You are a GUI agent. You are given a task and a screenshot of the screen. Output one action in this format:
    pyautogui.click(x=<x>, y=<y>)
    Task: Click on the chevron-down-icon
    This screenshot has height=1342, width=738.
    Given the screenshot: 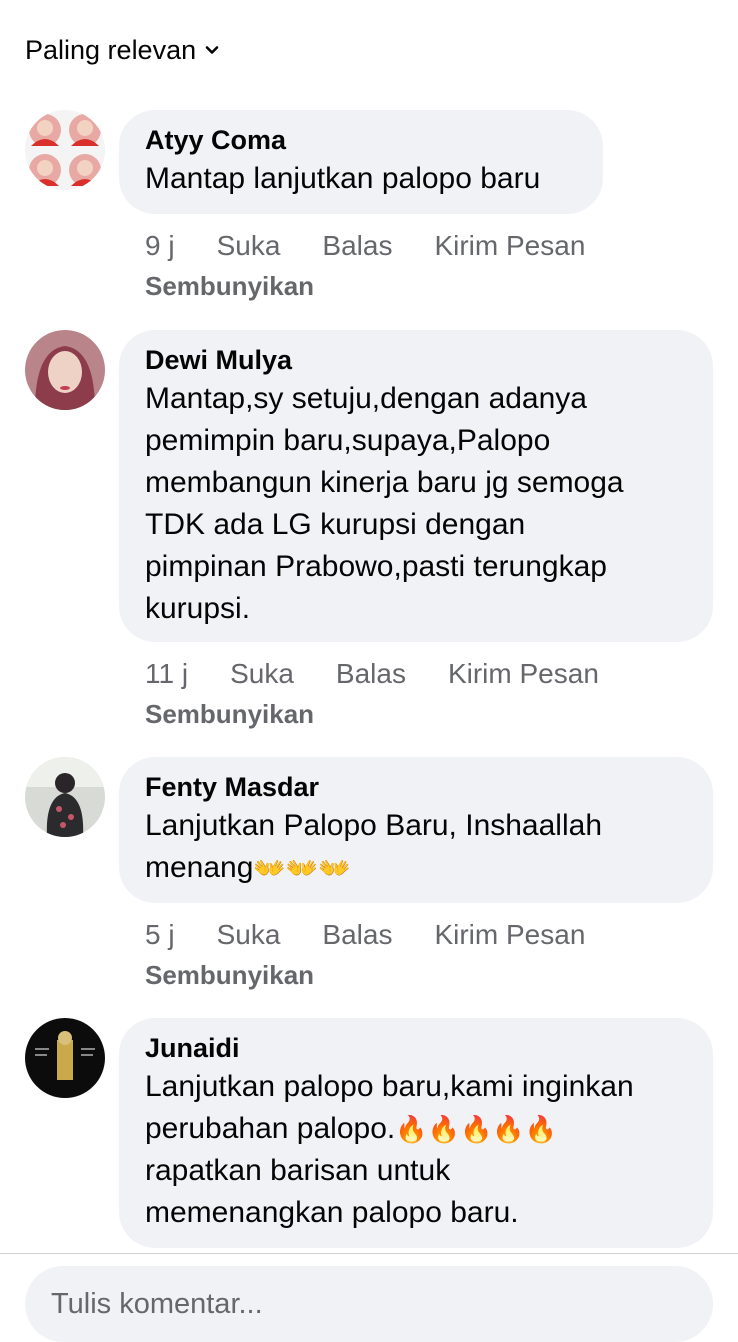 What is the action you would take?
    pyautogui.click(x=212, y=50)
    